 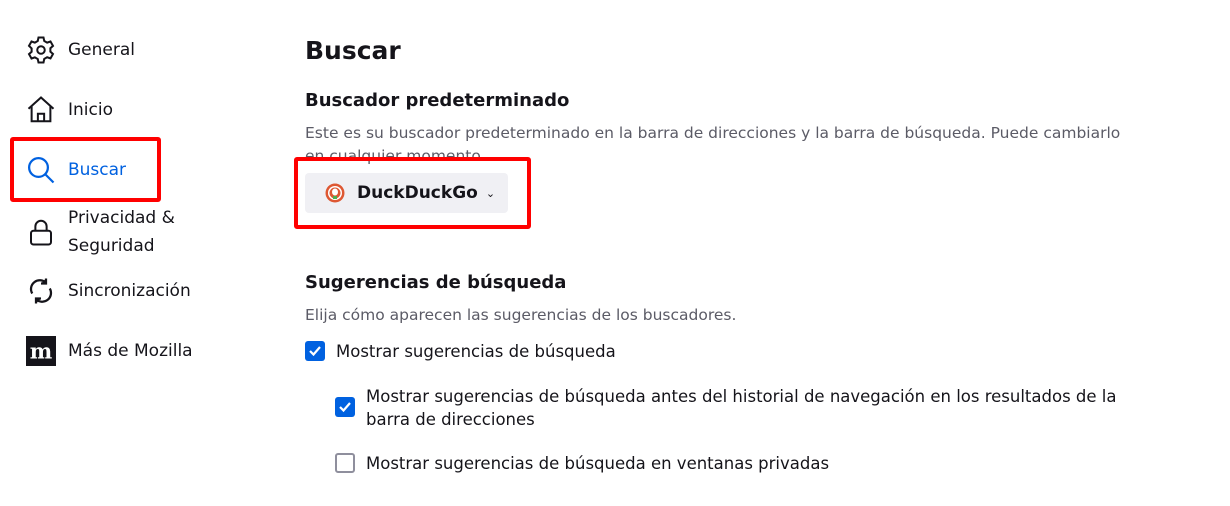 What do you see at coordinates (476, 351) in the screenshot?
I see `checkbox-label: Mostrar sugerencias de búsqueda` at bounding box center [476, 351].